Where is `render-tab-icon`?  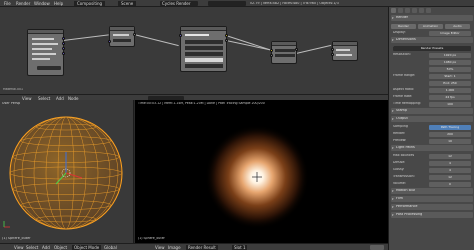
render-tab-icon is located at coordinates (393, 10).